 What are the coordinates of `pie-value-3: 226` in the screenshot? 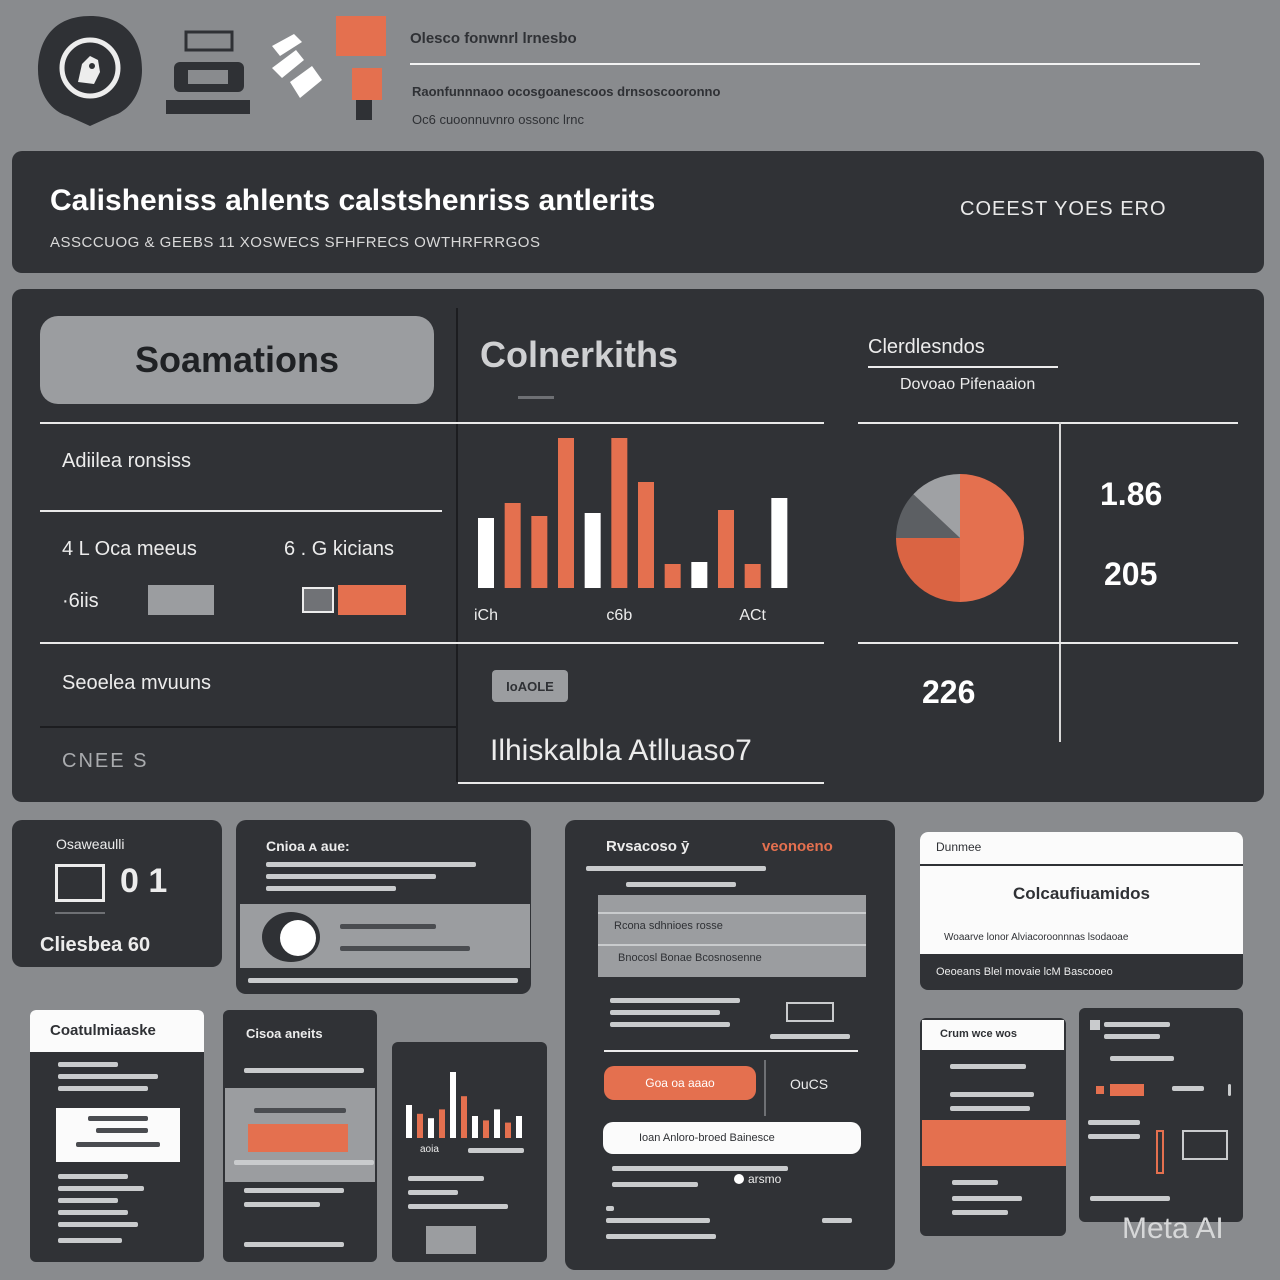 It's located at (949, 692).